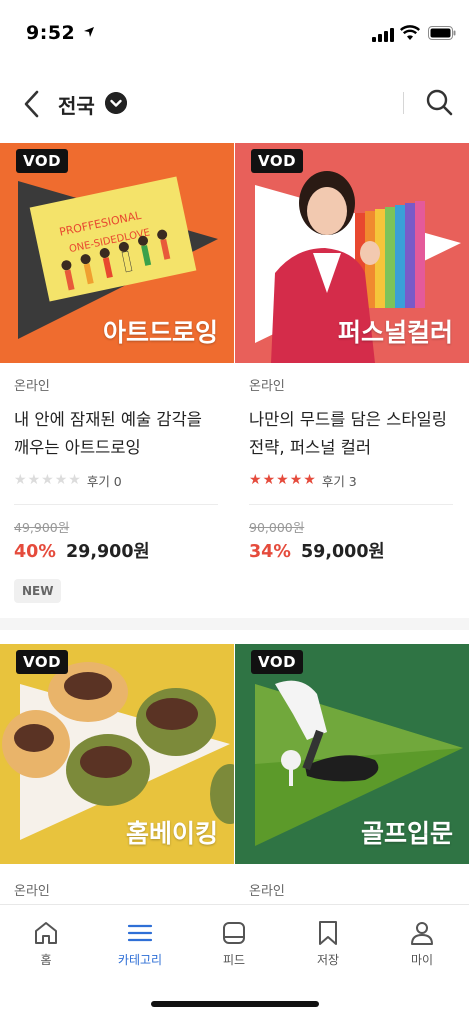 This screenshot has width=469, height=1018. What do you see at coordinates (395, 332) in the screenshot?
I see `thumbnail-title: 퍼스널컬러` at bounding box center [395, 332].